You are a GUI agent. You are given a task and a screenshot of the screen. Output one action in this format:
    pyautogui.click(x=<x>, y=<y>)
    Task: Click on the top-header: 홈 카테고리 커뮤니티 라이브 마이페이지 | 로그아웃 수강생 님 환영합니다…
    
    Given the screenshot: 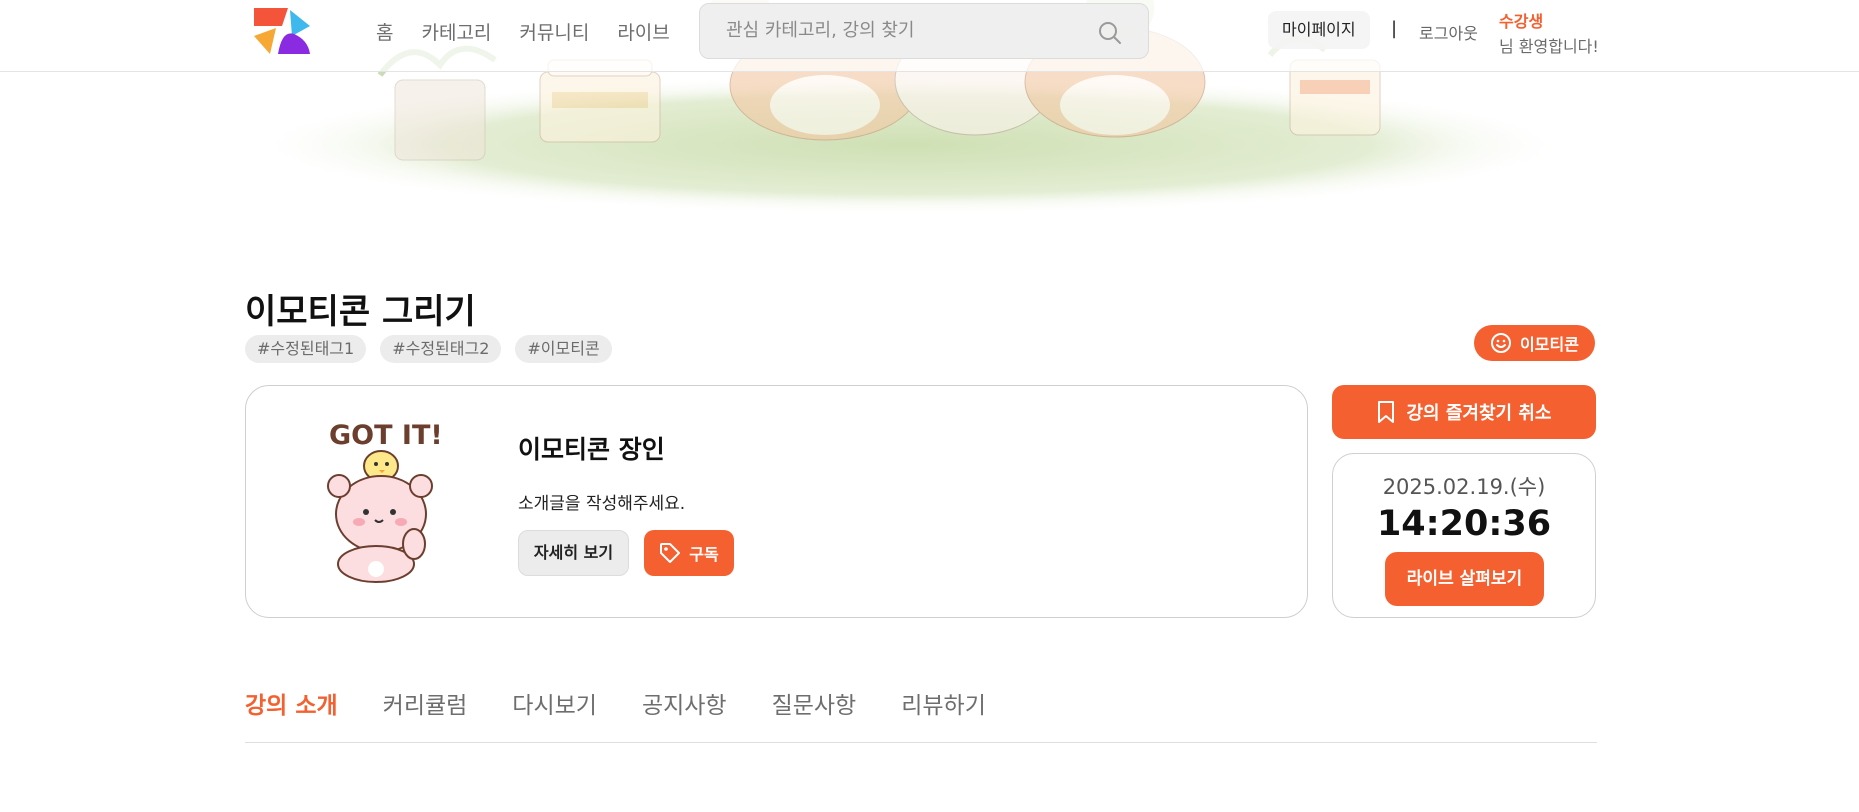 What is the action you would take?
    pyautogui.click(x=929, y=36)
    